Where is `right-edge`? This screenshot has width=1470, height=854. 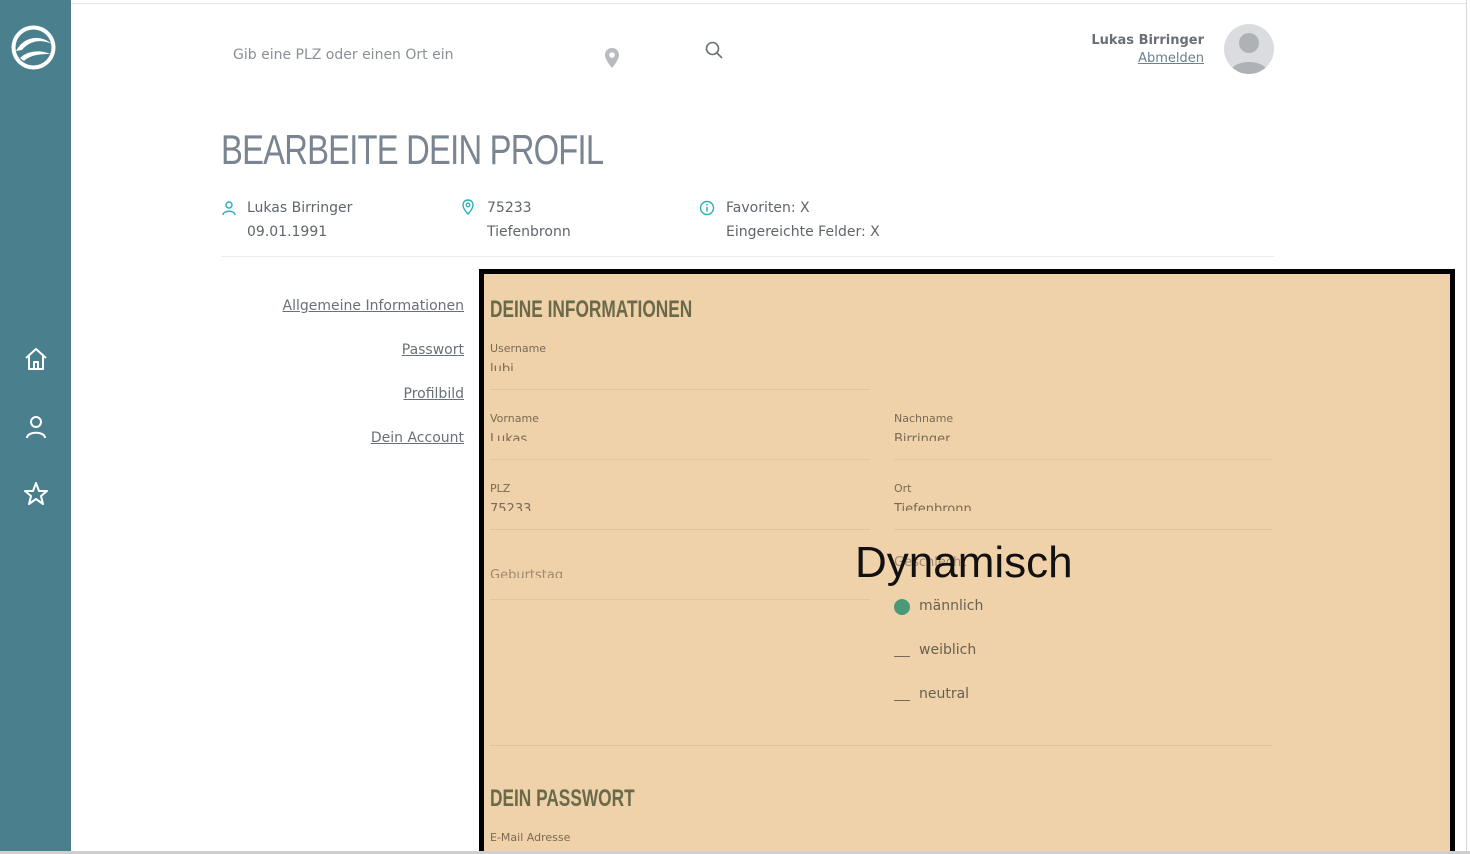
right-edge is located at coordinates (1466, 427).